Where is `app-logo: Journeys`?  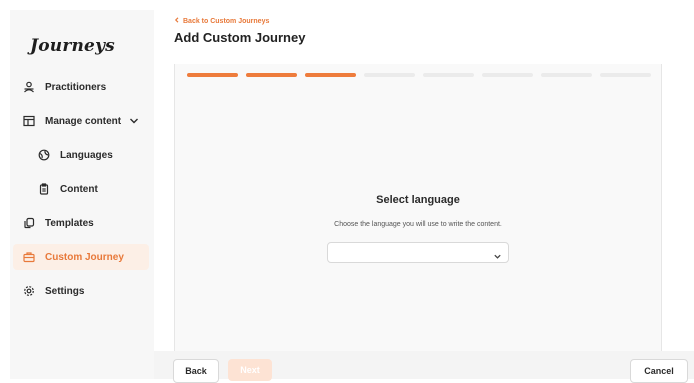
app-logo: Journeys is located at coordinates (72, 46).